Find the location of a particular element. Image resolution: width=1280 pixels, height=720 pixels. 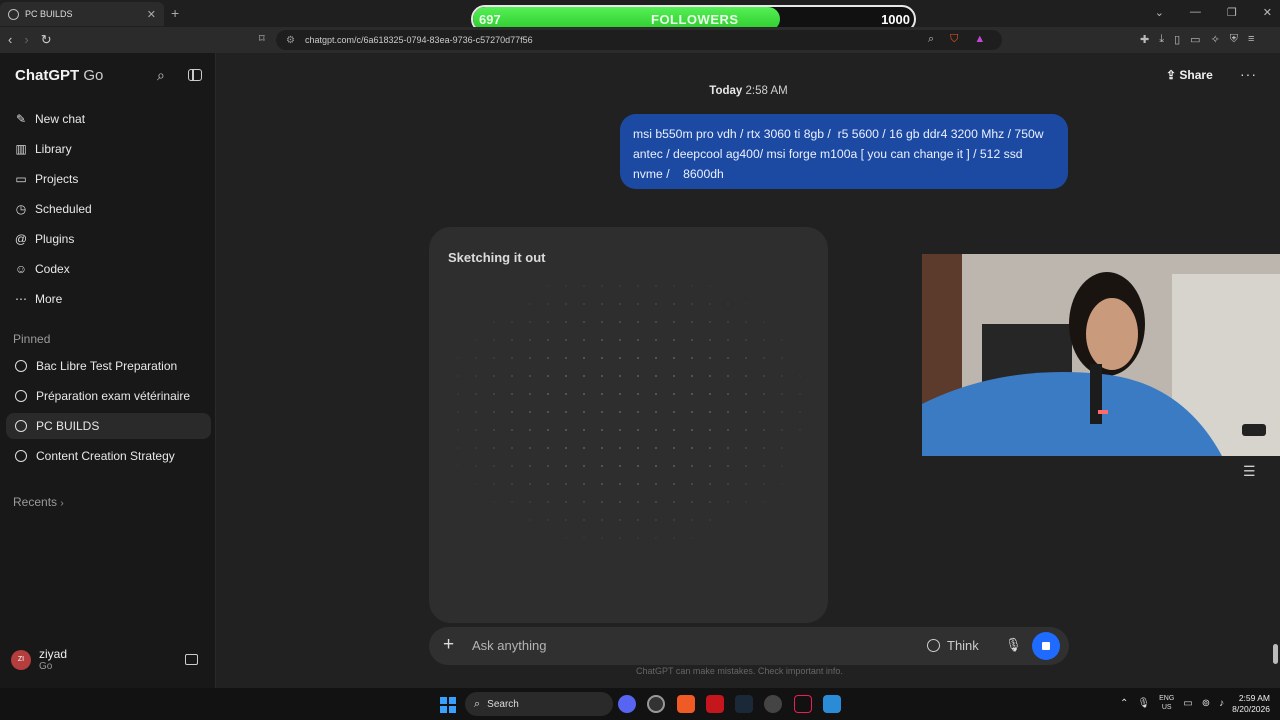

menu-icon: ≡ is located at coordinates (1251, 39).